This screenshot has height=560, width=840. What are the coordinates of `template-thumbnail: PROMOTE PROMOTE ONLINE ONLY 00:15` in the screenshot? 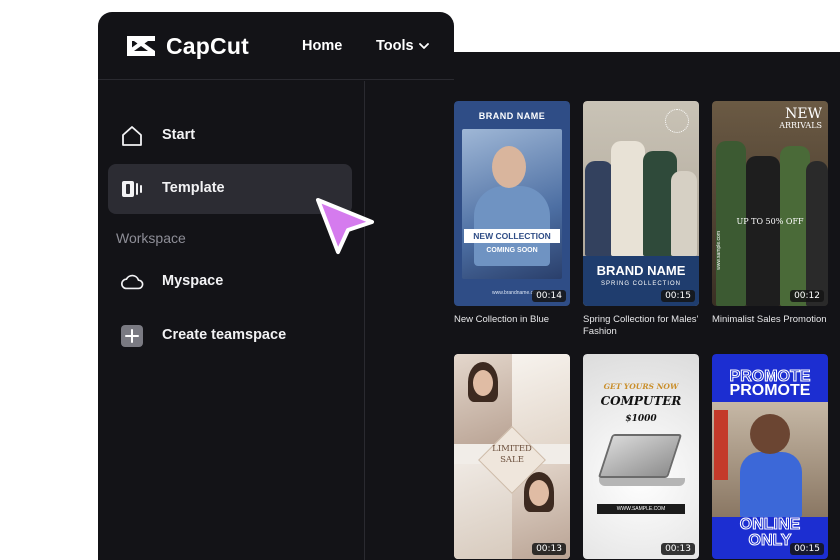 It's located at (770, 456).